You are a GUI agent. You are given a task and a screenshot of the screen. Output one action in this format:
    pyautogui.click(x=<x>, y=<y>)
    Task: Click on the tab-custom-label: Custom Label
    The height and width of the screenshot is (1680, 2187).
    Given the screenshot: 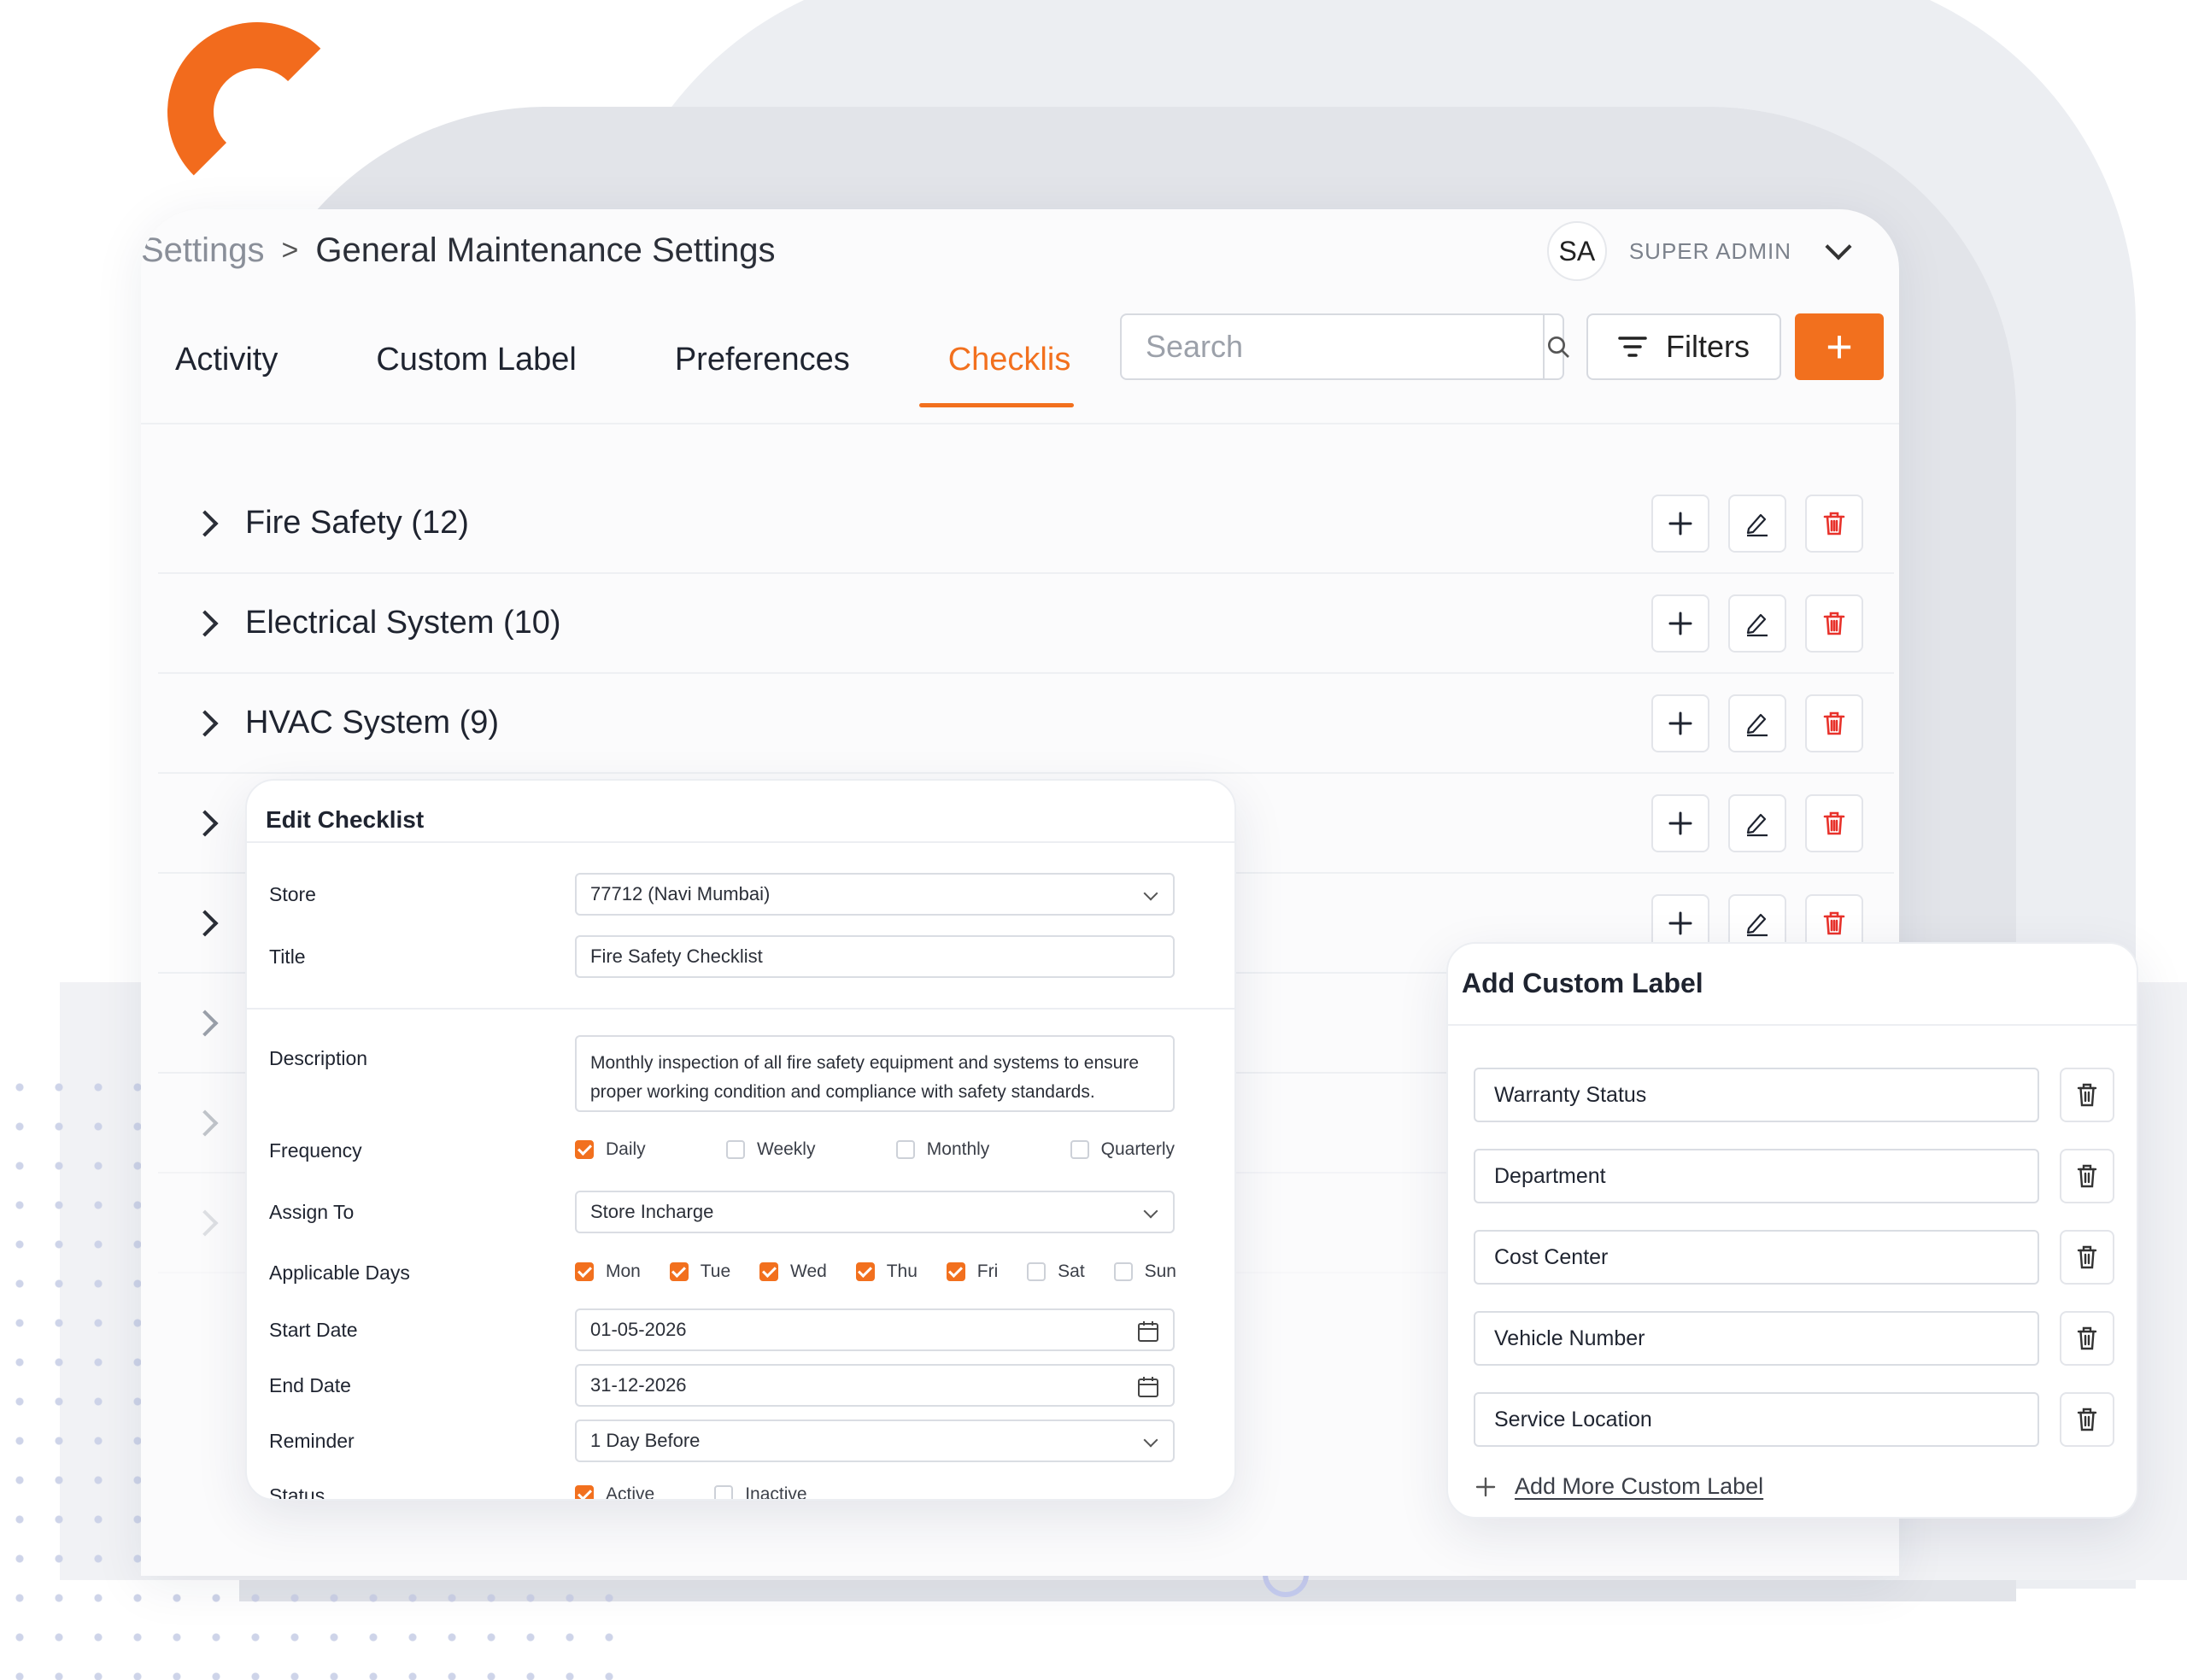 What is the action you would take?
    pyautogui.click(x=476, y=375)
    